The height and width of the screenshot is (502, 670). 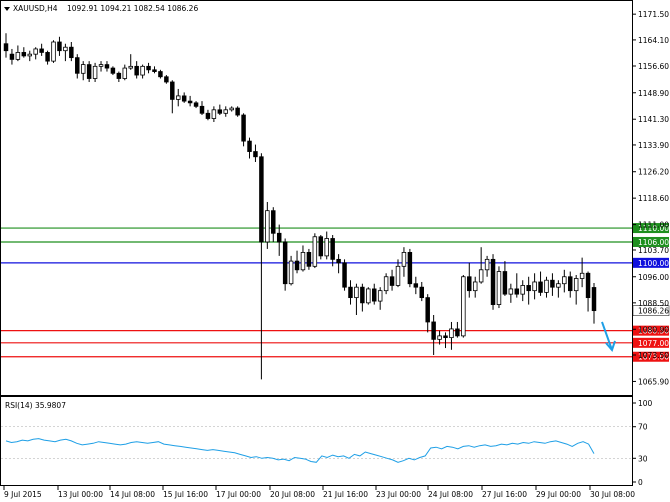 What do you see at coordinates (653, 303) in the screenshot?
I see `price-tick-label: 1088.50` at bounding box center [653, 303].